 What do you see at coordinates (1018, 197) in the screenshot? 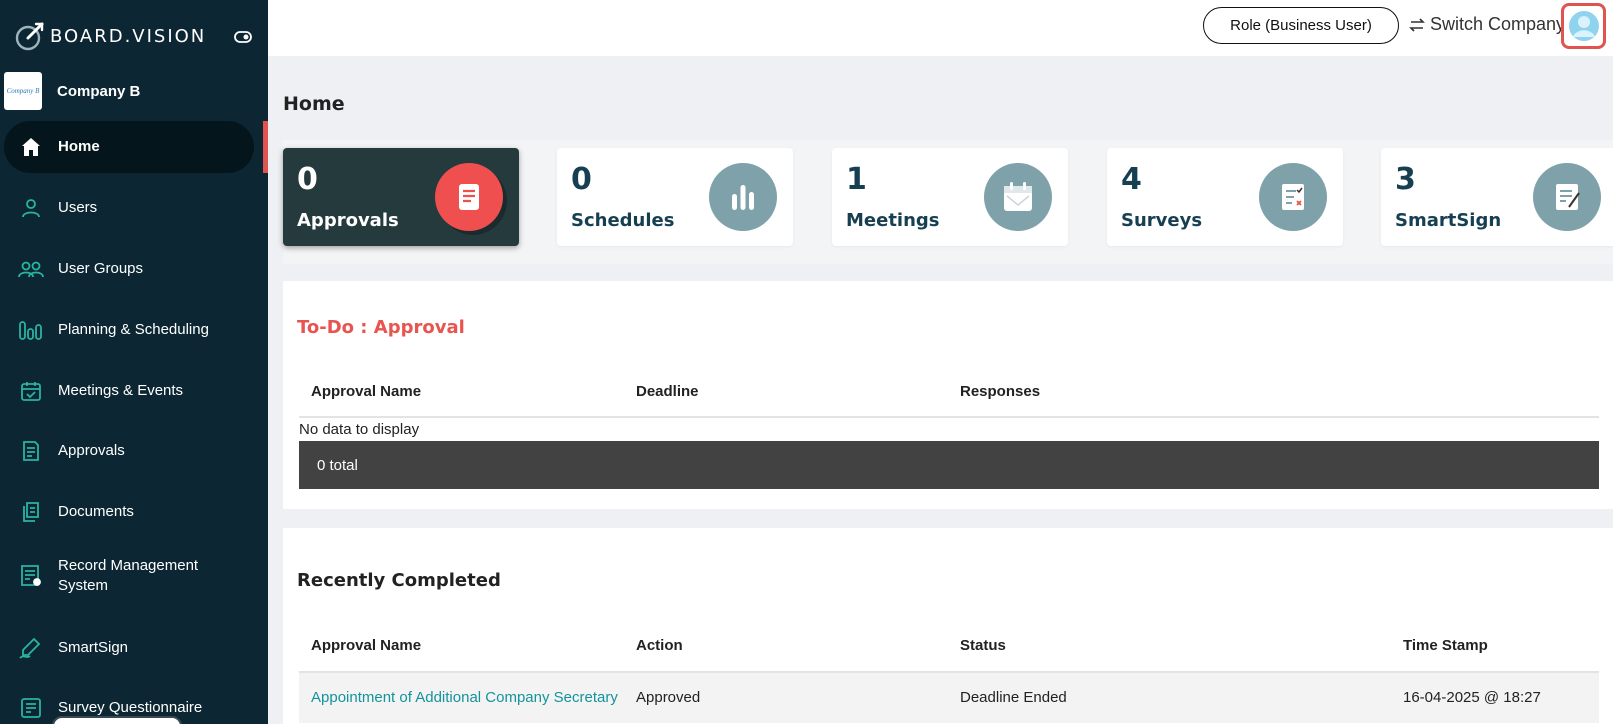
I see `calendar-icon` at bounding box center [1018, 197].